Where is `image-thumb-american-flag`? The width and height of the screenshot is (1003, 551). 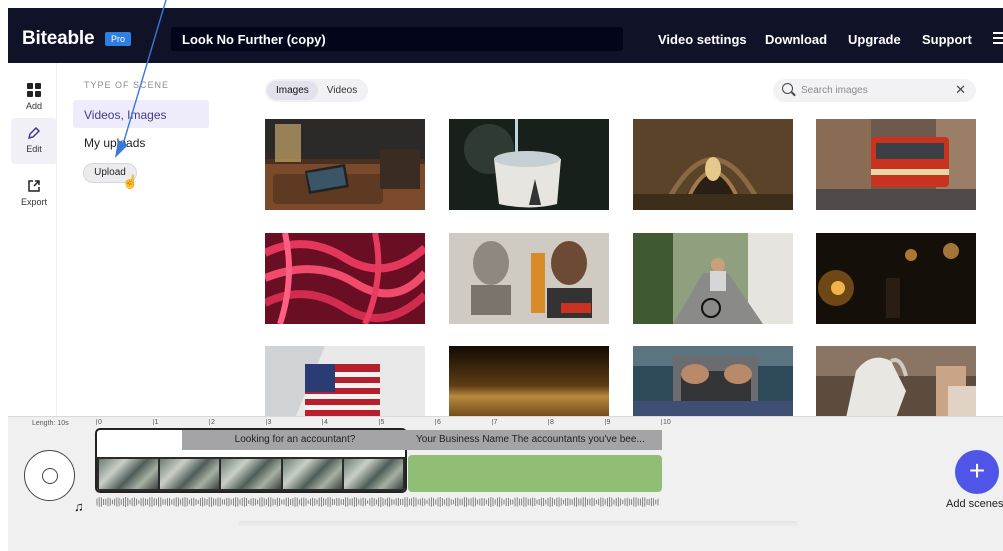
image-thumb-american-flag is located at coordinates (345, 382).